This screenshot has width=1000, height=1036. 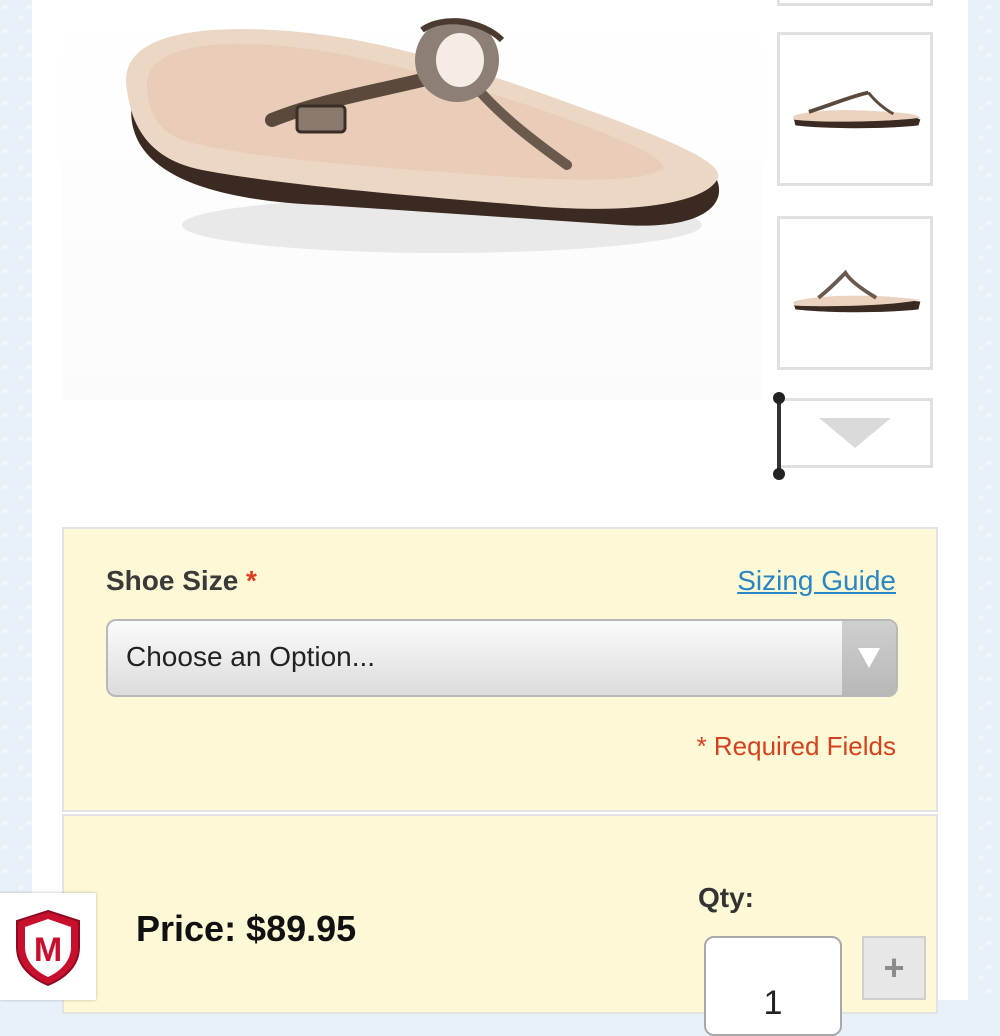 I want to click on quantity-label: Qty:, so click(x=726, y=897).